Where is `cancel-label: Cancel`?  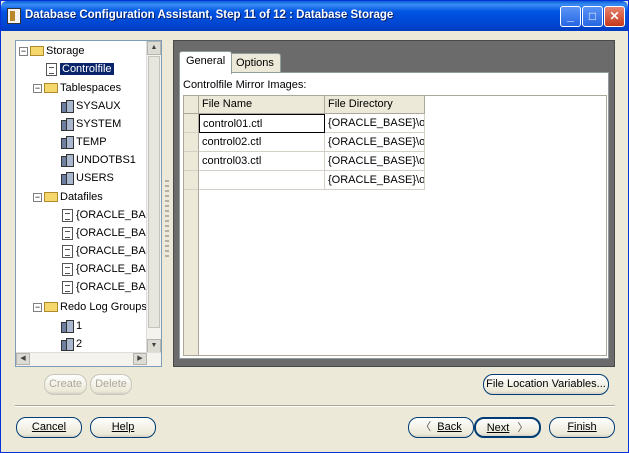 cancel-label: Cancel is located at coordinates (49, 427).